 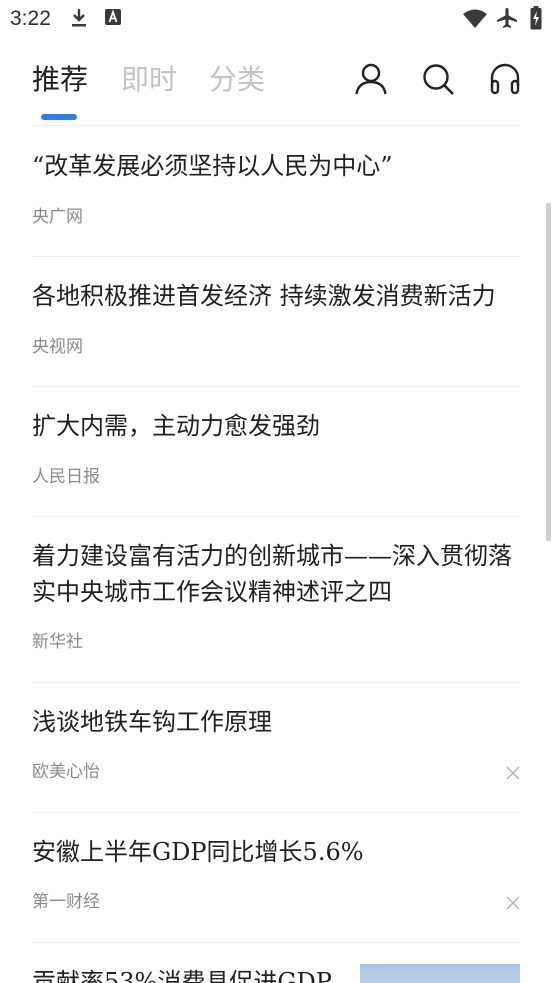 What do you see at coordinates (276, 125) in the screenshot?
I see `header-divider` at bounding box center [276, 125].